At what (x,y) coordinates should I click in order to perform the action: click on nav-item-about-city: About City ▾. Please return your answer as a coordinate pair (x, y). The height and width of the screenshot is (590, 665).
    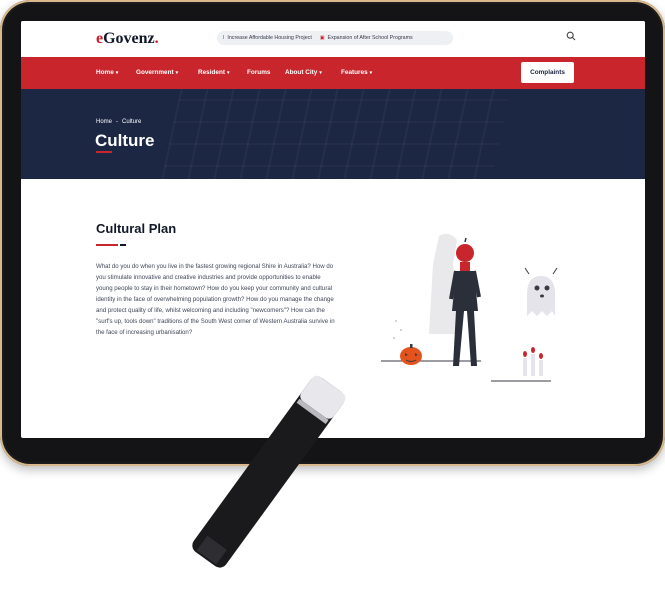
    Looking at the image, I should click on (303, 72).